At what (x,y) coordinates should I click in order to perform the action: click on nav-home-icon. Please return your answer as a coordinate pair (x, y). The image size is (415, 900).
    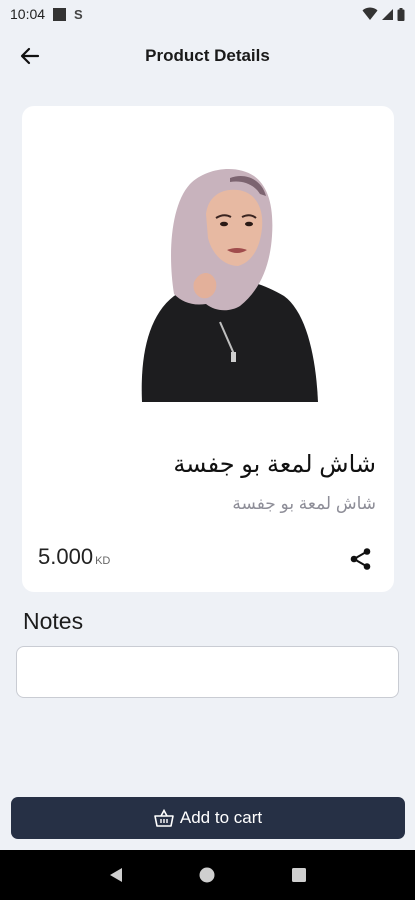
    Looking at the image, I should click on (207, 875).